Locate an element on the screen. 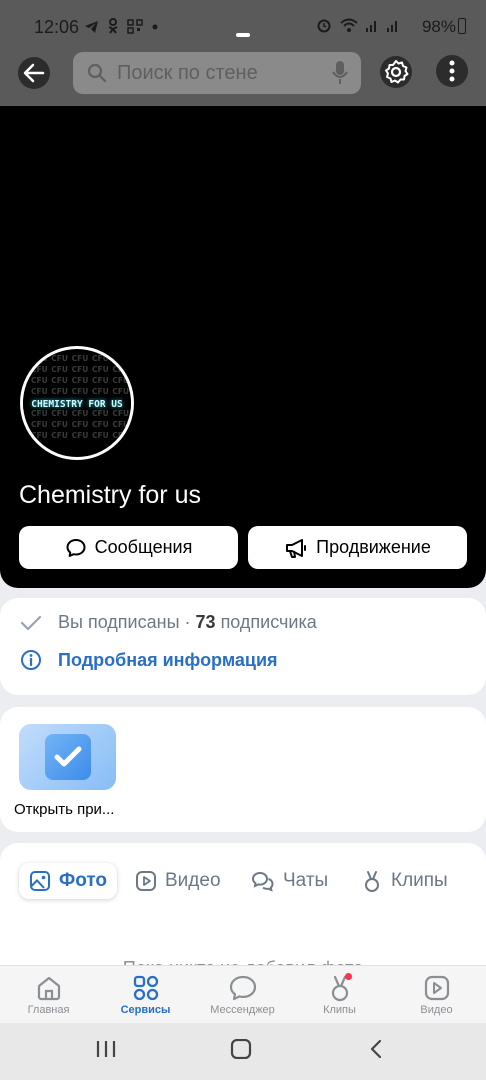 The image size is (486, 1080). chevron-left-icon is located at coordinates (376, 1049).